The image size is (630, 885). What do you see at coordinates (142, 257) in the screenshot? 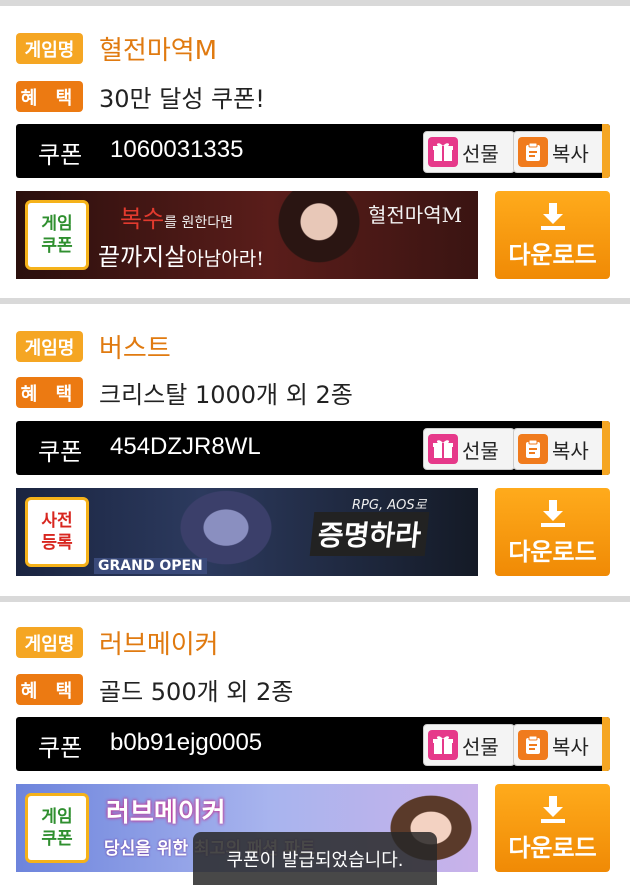
I see `banner-text: 끝까지살` at bounding box center [142, 257].